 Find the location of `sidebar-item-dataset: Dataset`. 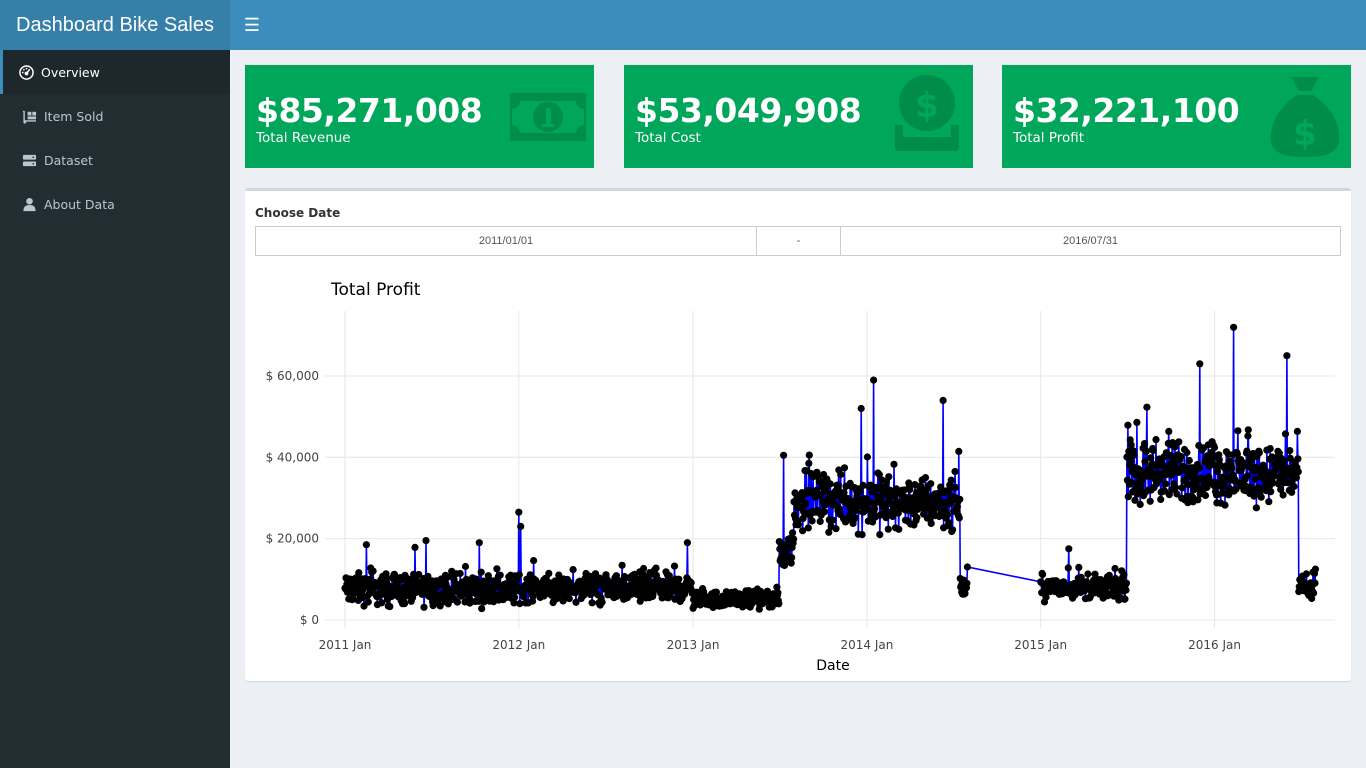

sidebar-item-dataset: Dataset is located at coordinates (115, 160).